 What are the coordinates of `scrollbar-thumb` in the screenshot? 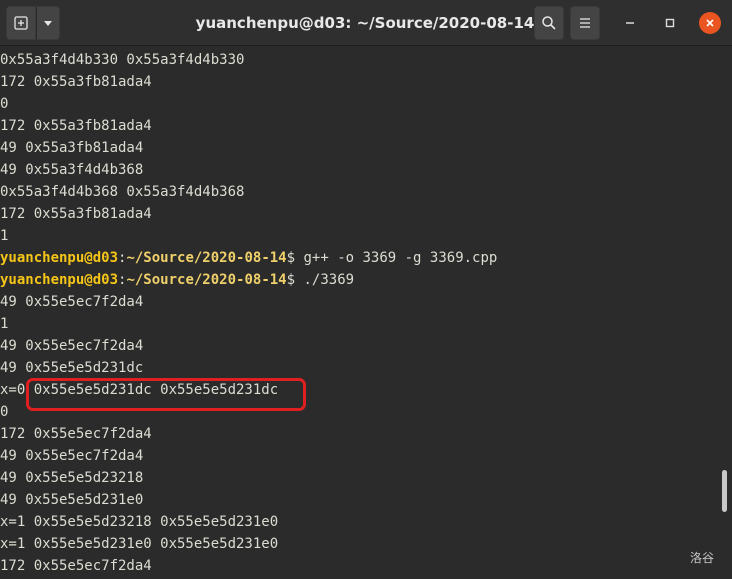 It's located at (724, 491).